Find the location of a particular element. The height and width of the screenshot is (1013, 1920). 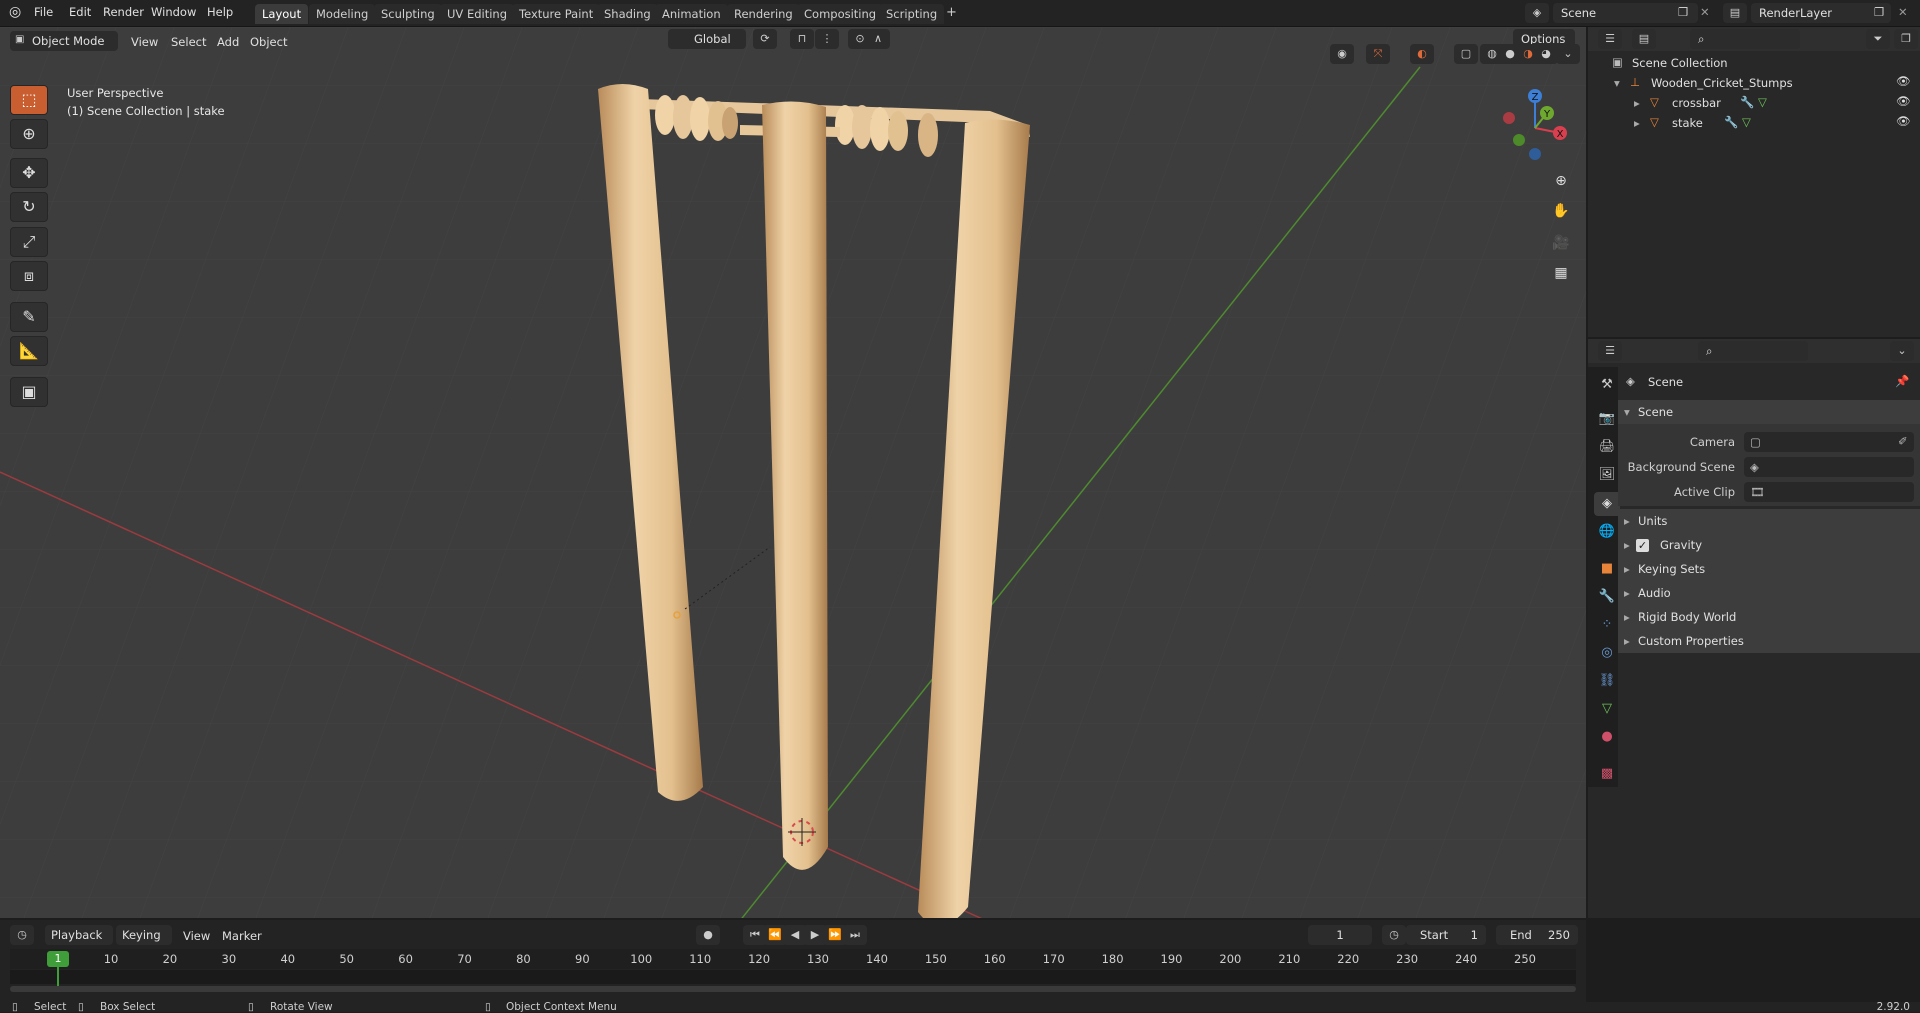

timeline-scrollbar is located at coordinates (793, 989).